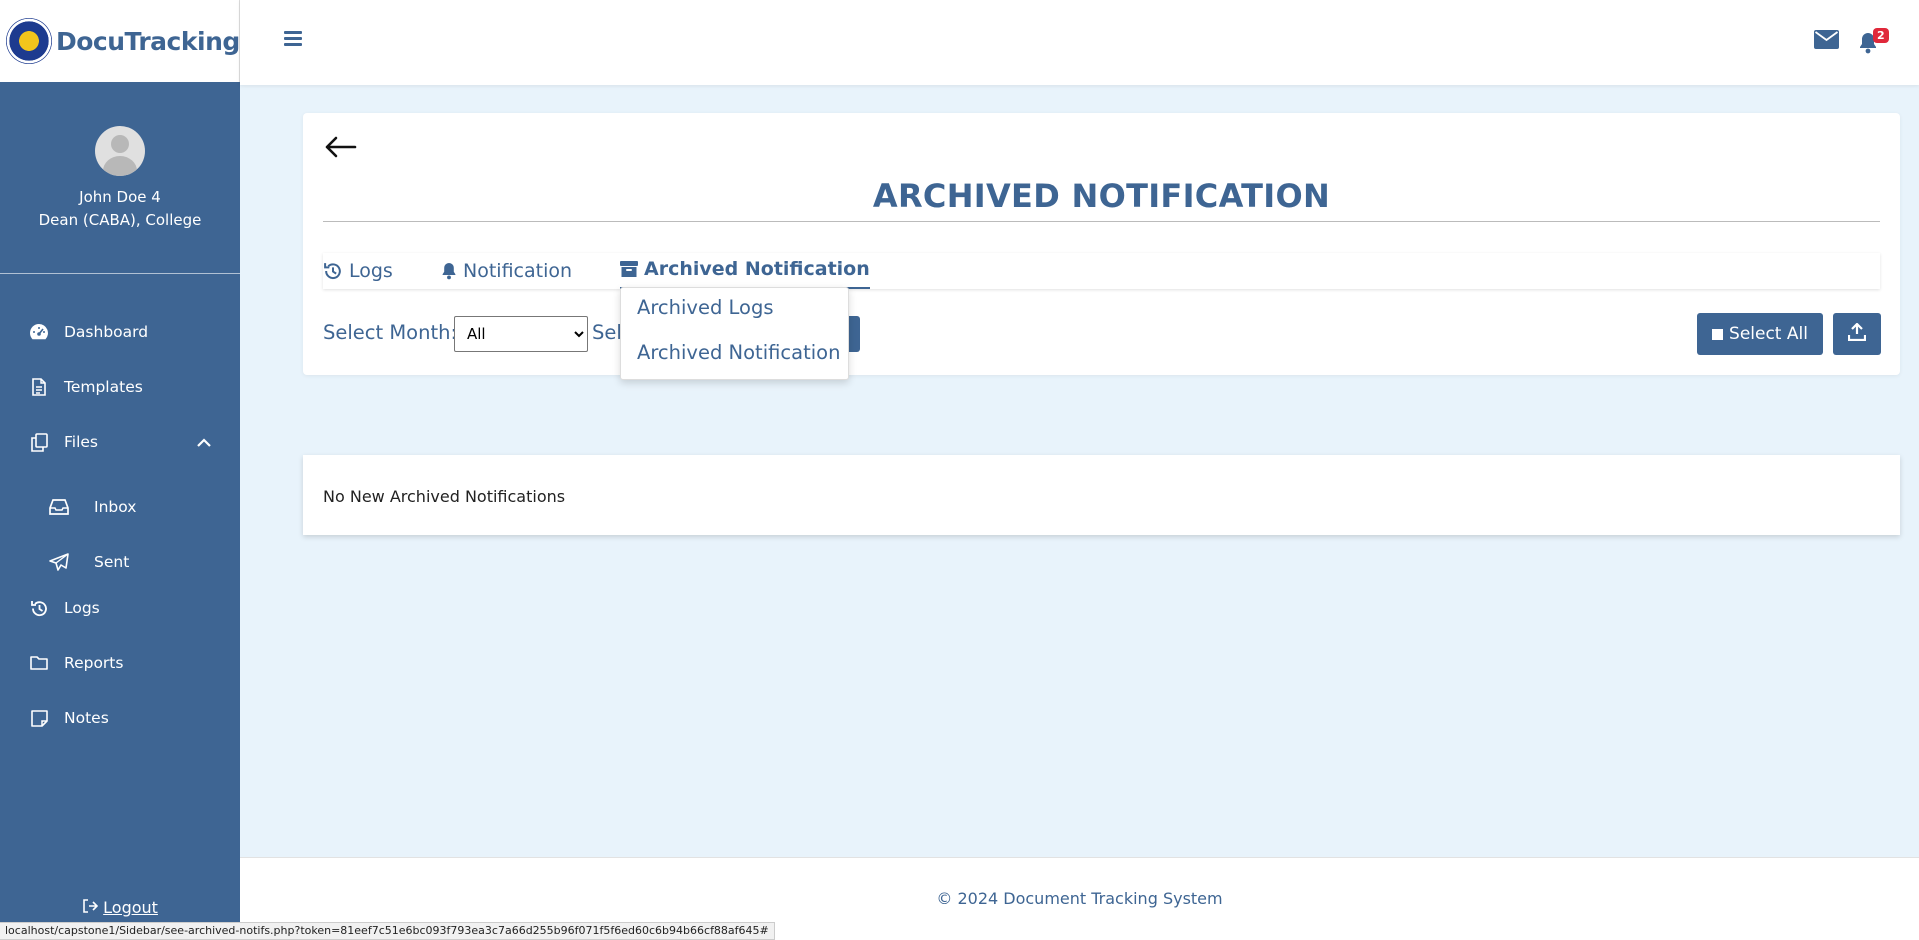  I want to click on mail-icon, so click(1826, 41).